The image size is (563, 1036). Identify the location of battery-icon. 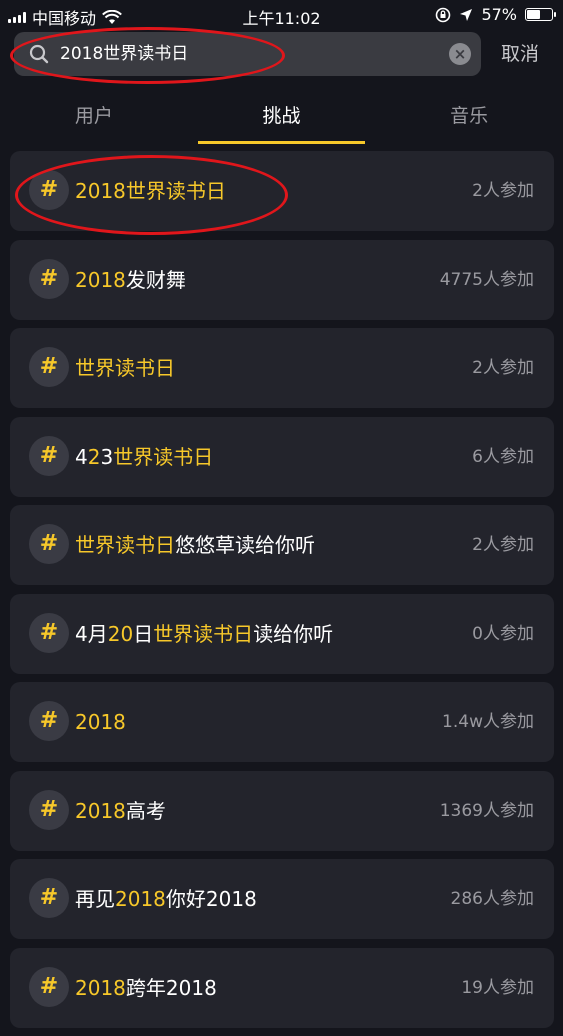
(540, 14).